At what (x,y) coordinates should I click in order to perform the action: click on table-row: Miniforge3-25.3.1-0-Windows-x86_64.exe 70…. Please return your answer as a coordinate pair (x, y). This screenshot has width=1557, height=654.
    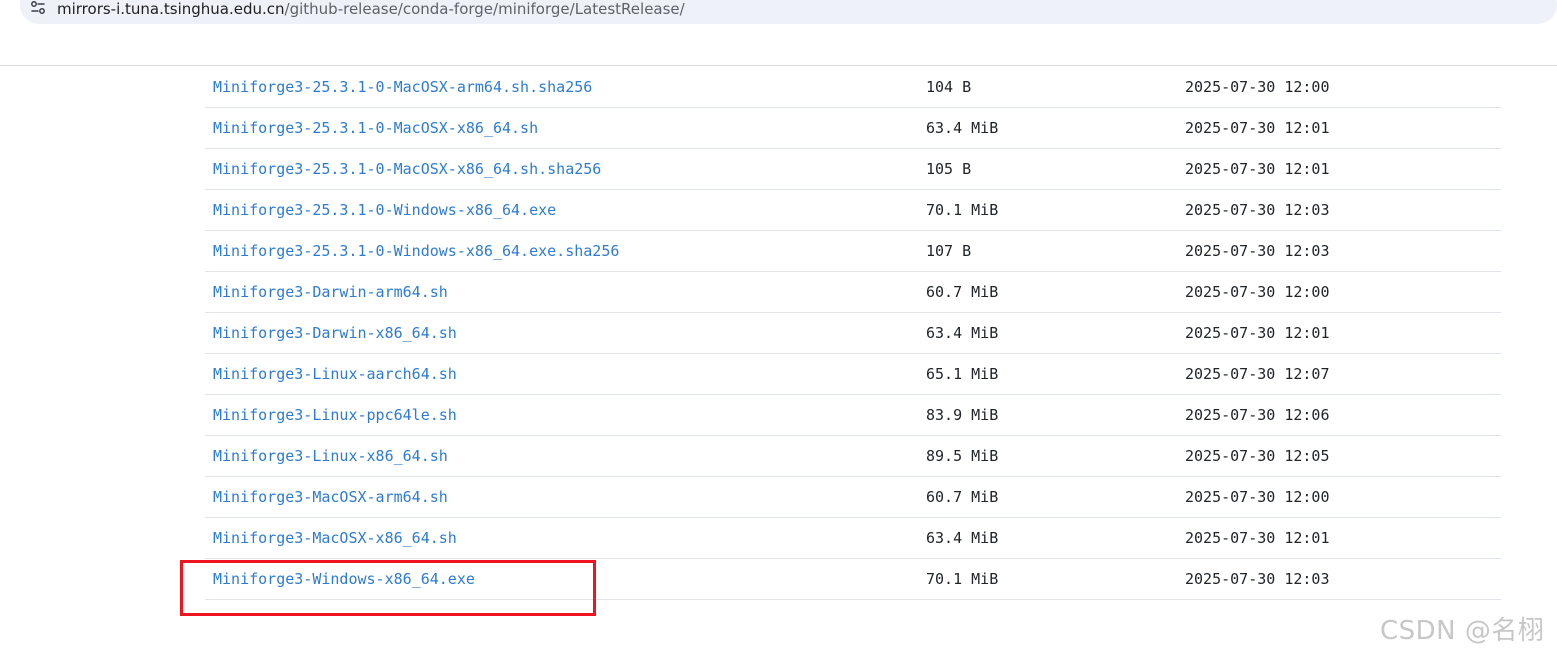
    Looking at the image, I should click on (853, 210).